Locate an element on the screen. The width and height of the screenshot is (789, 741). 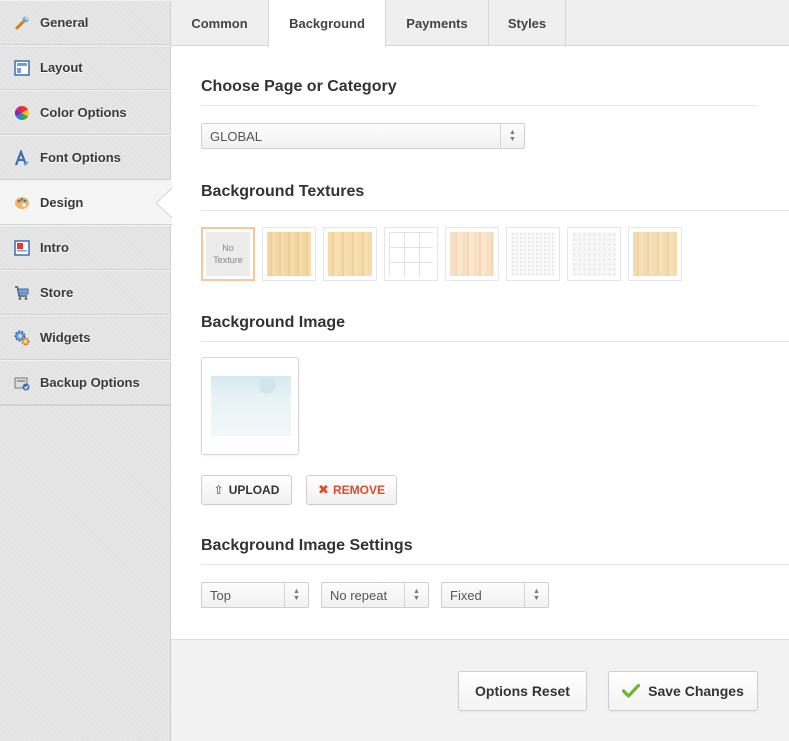
intro-icon is located at coordinates (22, 247).